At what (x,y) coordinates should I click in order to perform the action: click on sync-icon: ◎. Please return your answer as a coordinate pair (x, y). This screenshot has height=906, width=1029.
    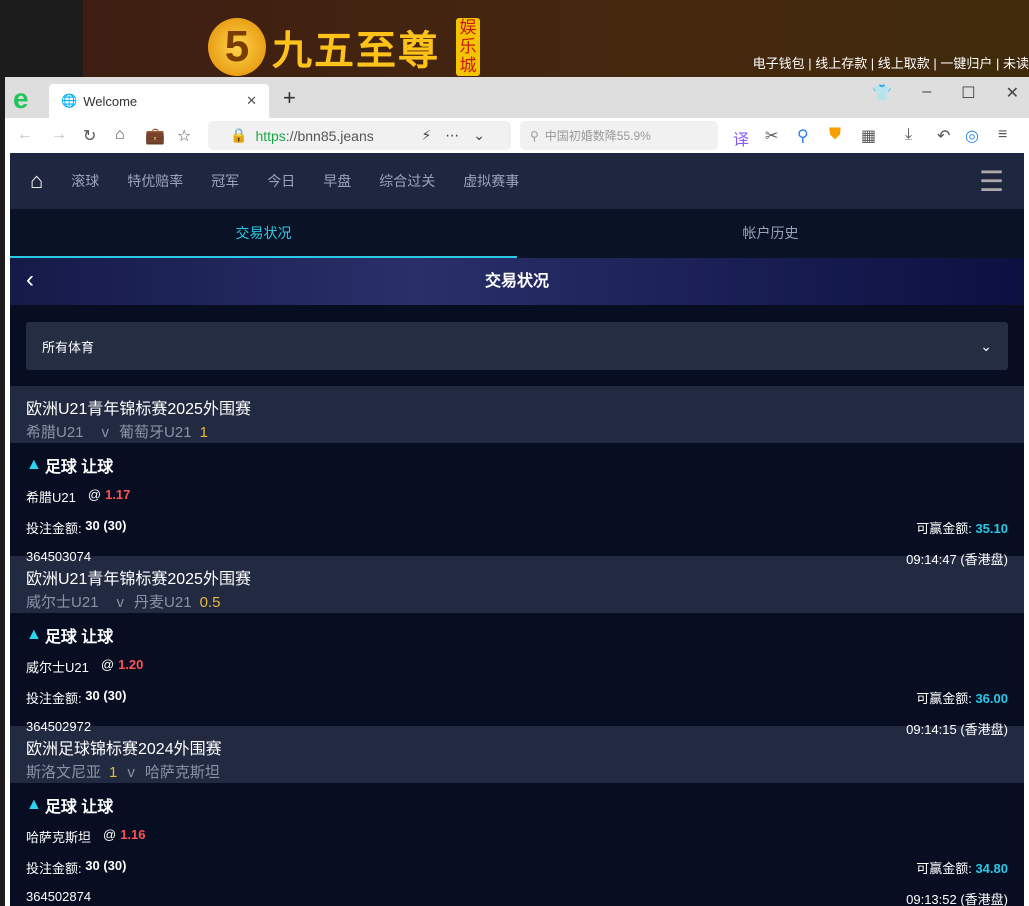
    Looking at the image, I should click on (972, 136).